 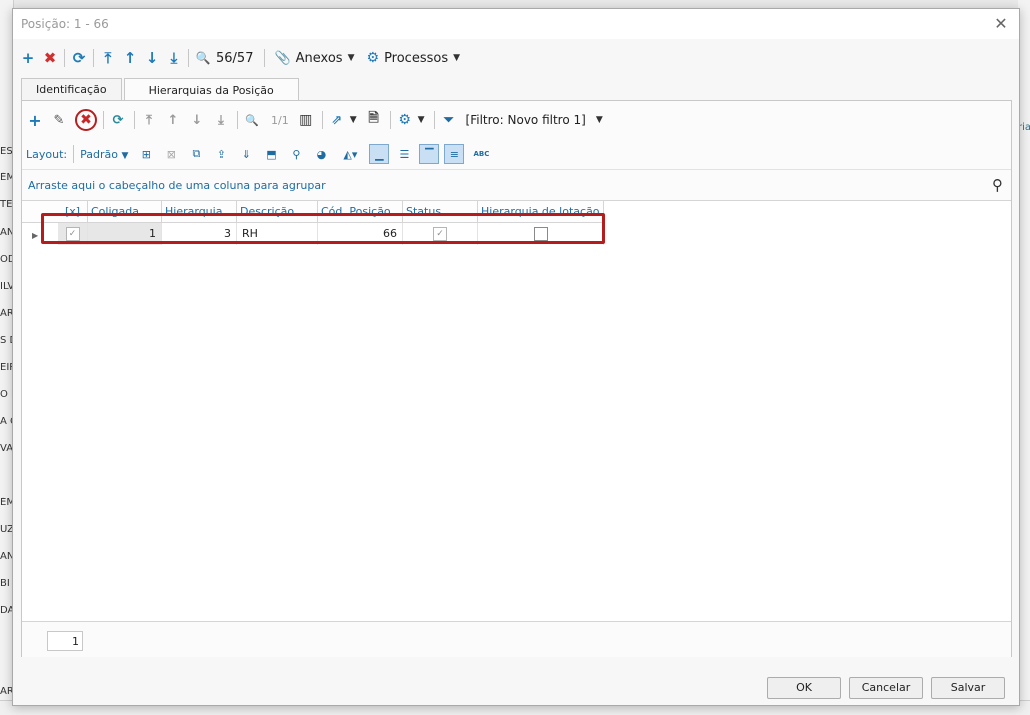 What do you see at coordinates (65, 24) in the screenshot?
I see `window-title: Posição: 1 - 66` at bounding box center [65, 24].